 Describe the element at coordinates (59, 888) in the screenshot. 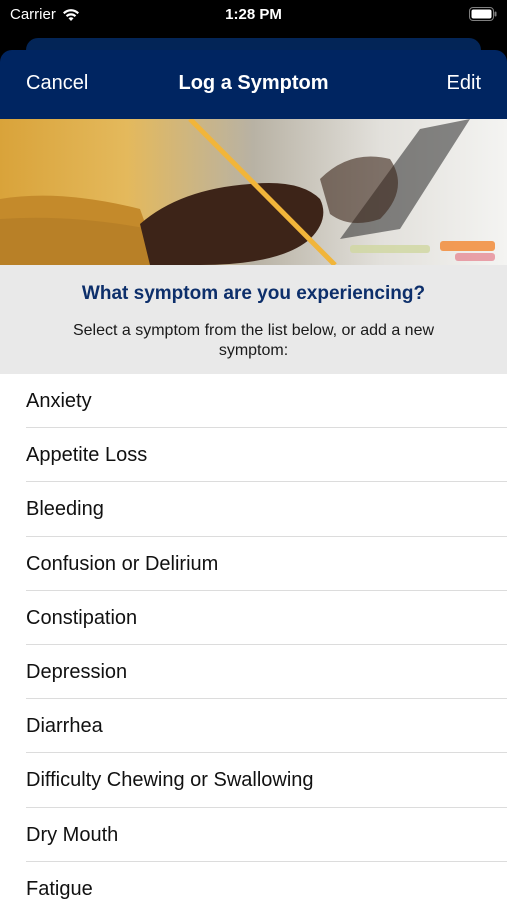

I see `symptom-label: Fatigue` at that location.